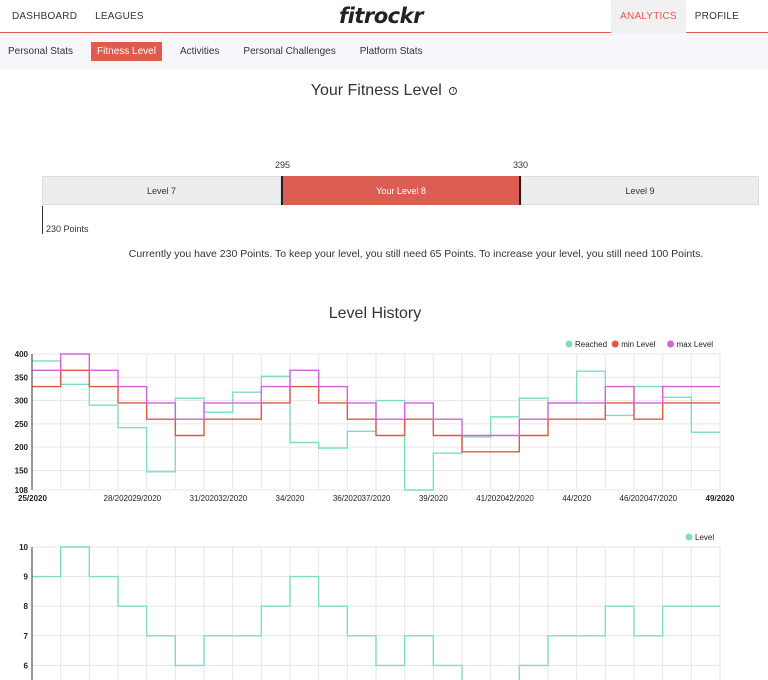 Image resolution: width=768 pixels, height=680 pixels. What do you see at coordinates (376, 498) in the screenshot?
I see `x-tick-label: 37/2020` at bounding box center [376, 498].